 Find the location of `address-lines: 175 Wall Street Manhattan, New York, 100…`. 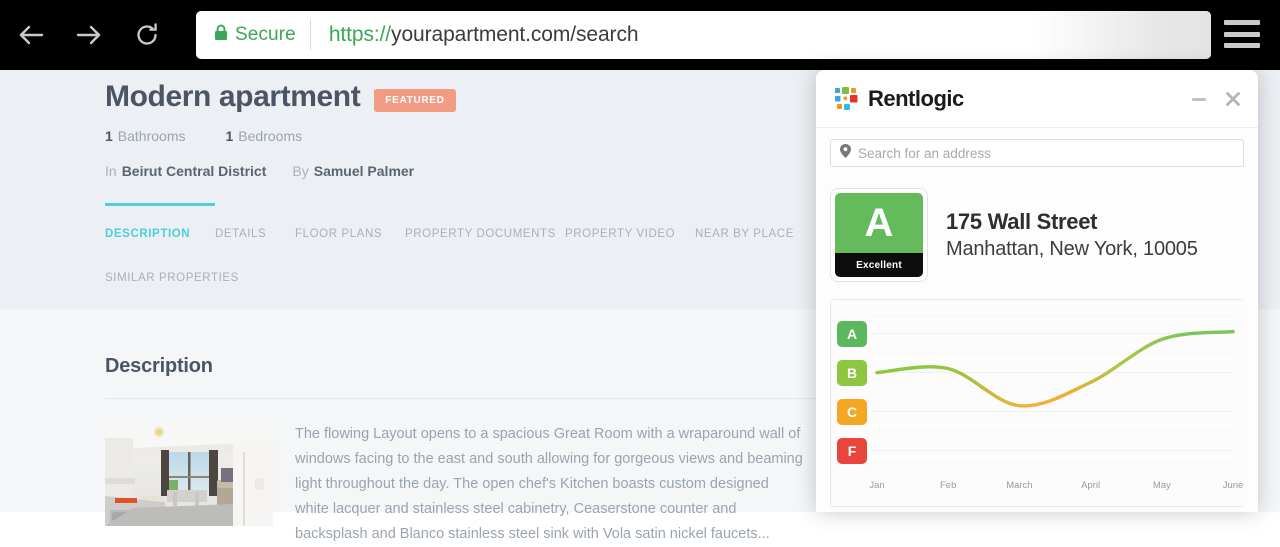

address-lines: 175 Wall Street Manhattan, New York, 100… is located at coordinates (1072, 235).